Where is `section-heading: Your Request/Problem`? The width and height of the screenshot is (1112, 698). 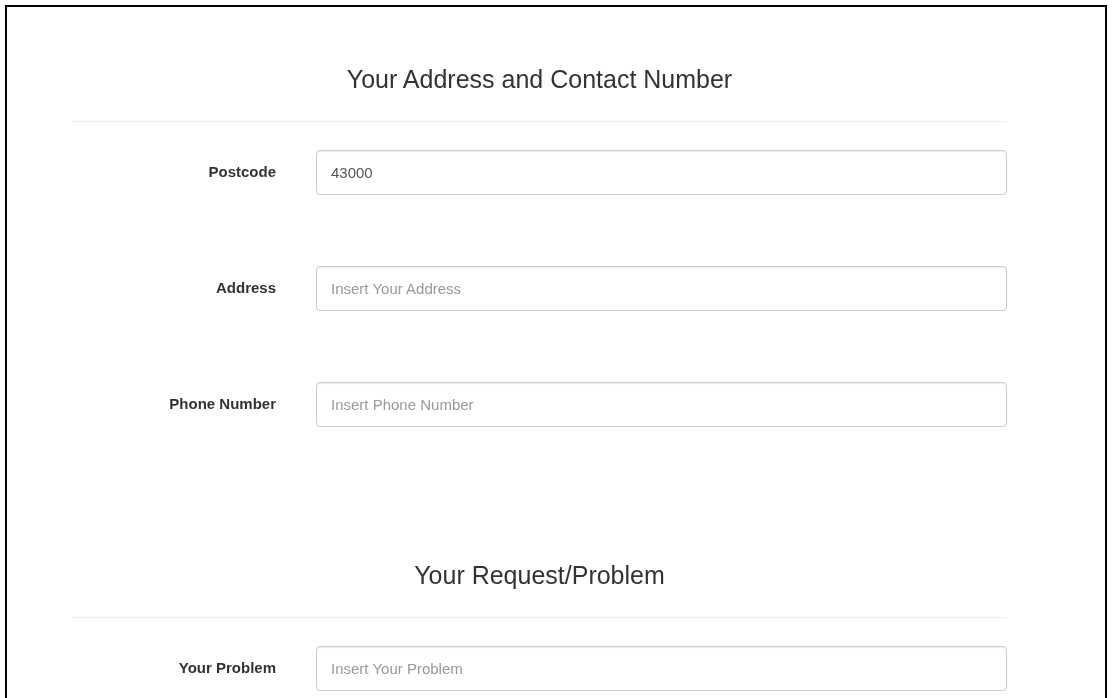
section-heading: Your Request/Problem is located at coordinates (539, 583).